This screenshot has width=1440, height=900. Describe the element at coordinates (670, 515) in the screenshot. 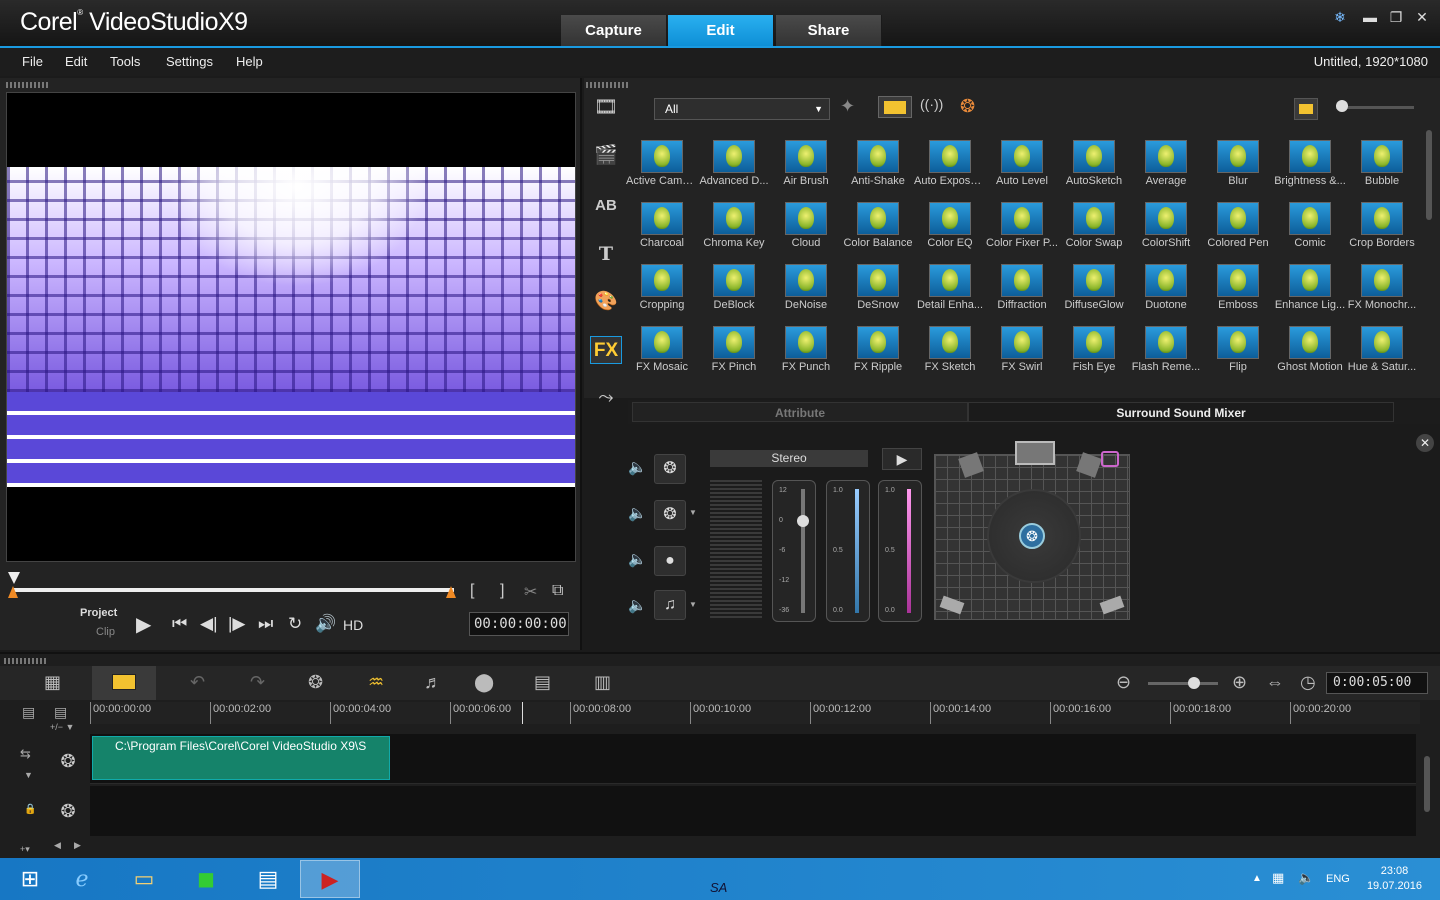

I see `overlay-track-channel-button: ❂` at that location.